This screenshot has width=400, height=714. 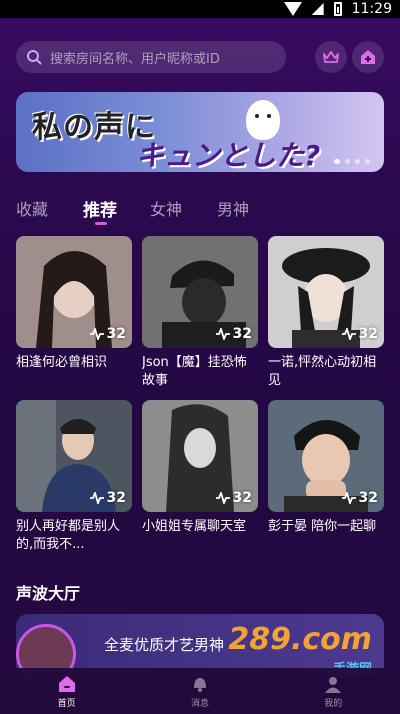 I want to click on nav-profile: 我的, so click(x=333, y=691).